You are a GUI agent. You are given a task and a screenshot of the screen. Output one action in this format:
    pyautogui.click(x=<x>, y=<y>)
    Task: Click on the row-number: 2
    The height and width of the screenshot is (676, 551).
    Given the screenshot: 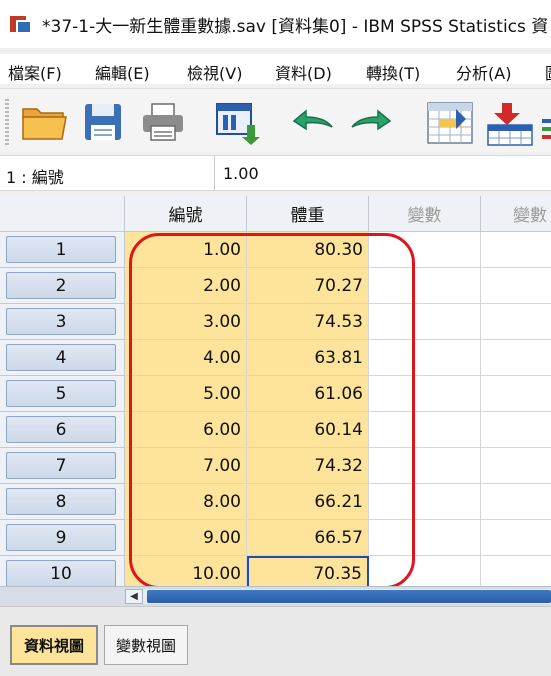 What is the action you would take?
    pyautogui.click(x=61, y=285)
    